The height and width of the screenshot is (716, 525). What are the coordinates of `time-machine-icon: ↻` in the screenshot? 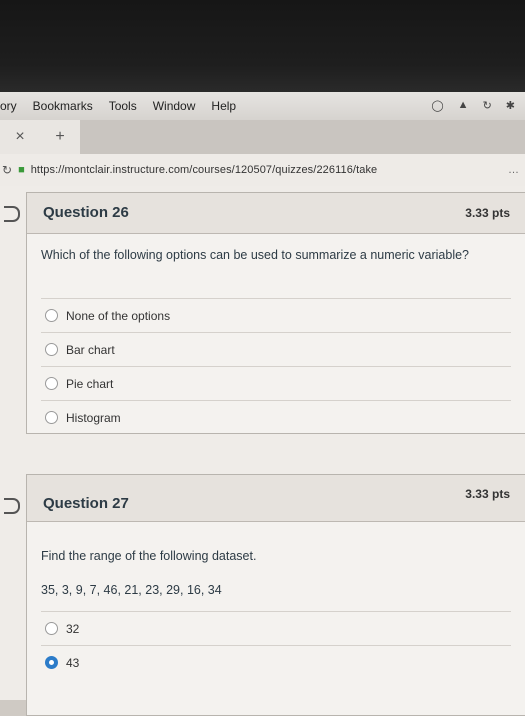 It's located at (487, 105).